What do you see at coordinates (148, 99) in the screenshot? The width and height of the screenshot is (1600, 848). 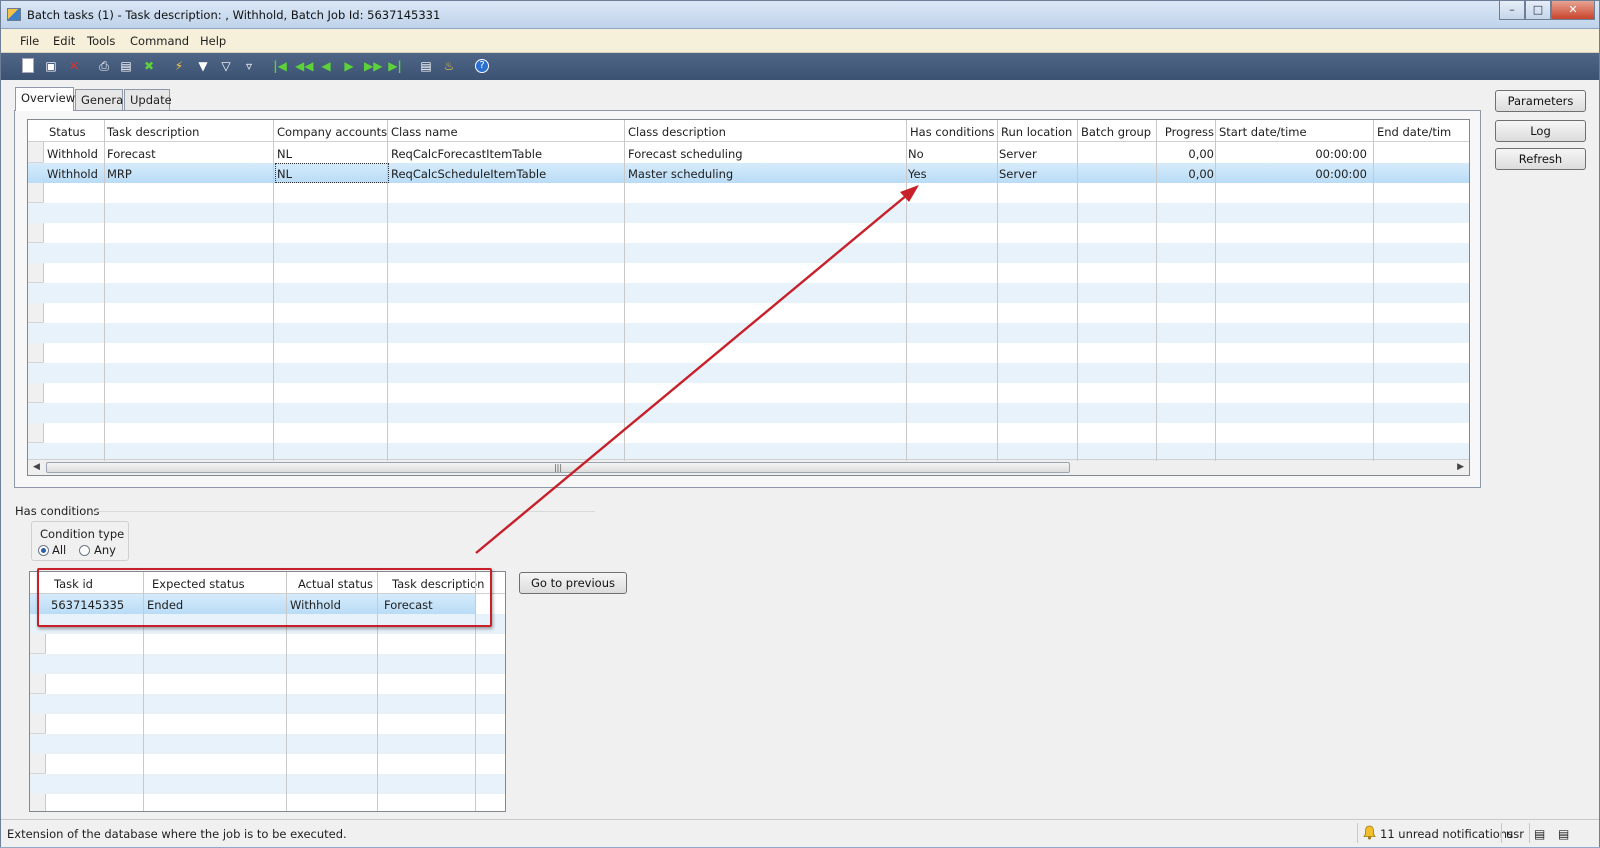 I see `tab-update: Update` at bounding box center [148, 99].